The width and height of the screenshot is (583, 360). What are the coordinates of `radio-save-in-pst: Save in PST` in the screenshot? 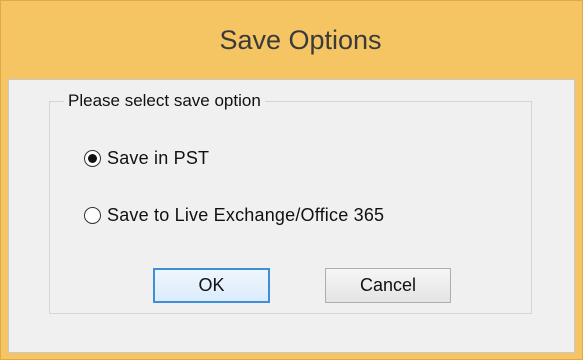 It's located at (146, 158).